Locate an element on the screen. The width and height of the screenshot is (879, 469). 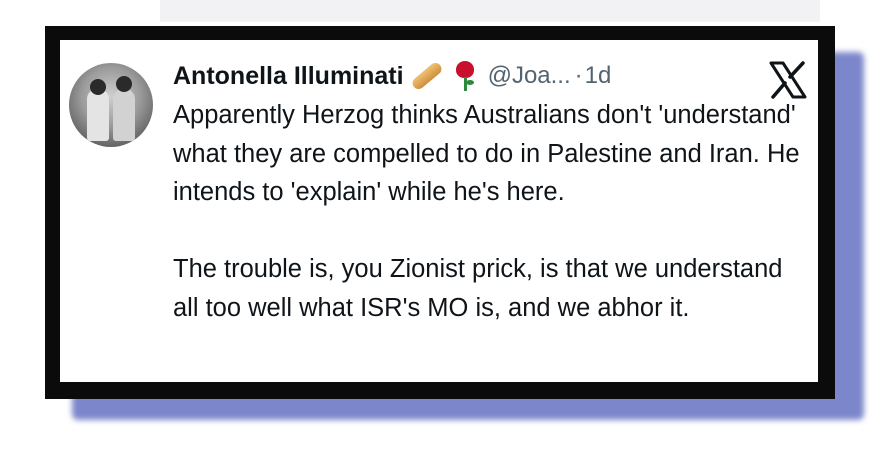
background-strip is located at coordinates (490, 11).